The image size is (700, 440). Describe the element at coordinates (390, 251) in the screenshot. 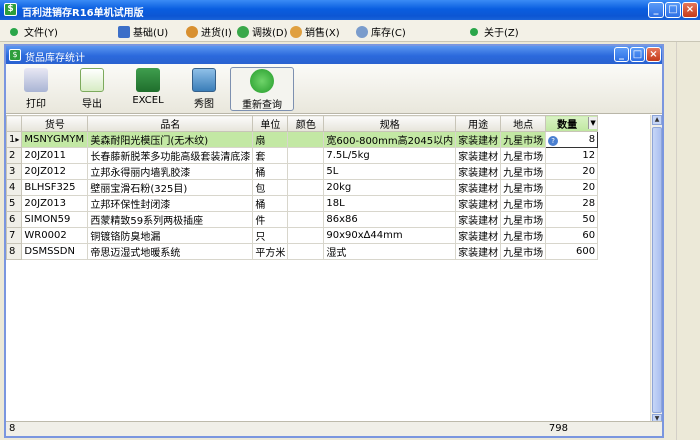

I see `cell-spec: 湿式` at that location.